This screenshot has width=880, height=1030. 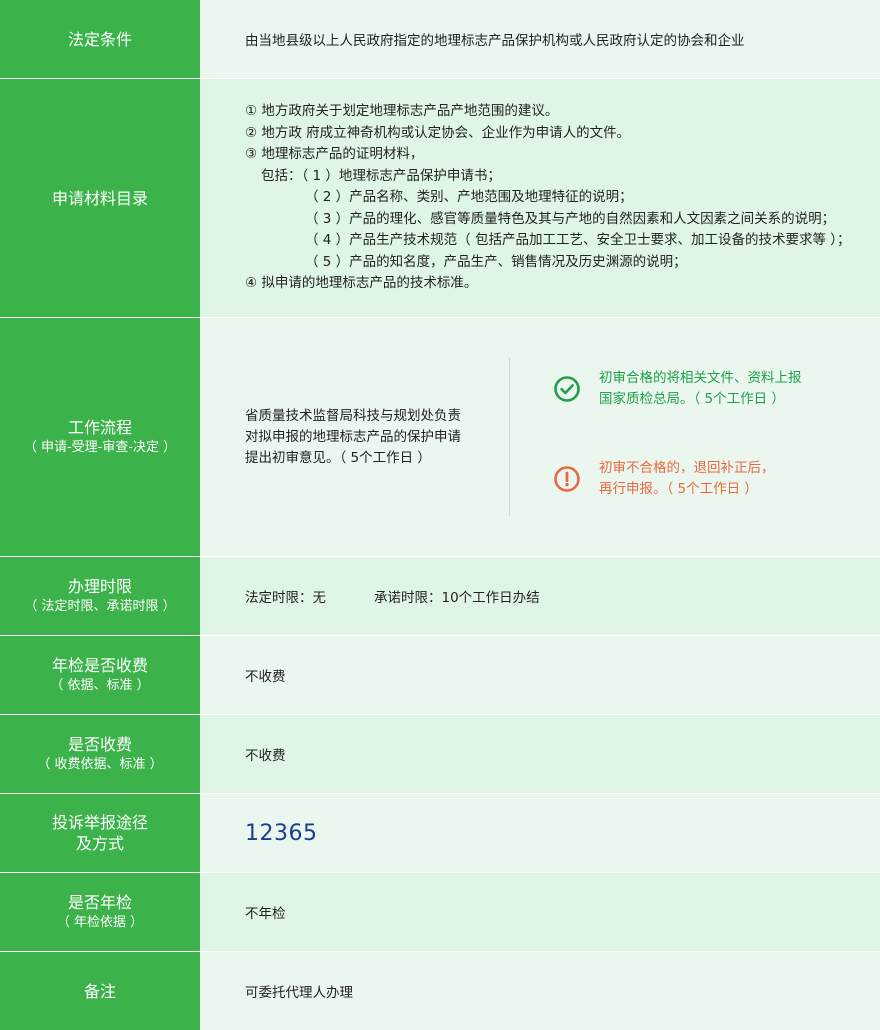 What do you see at coordinates (100, 764) in the screenshot?
I see `label-subtitle: （ 收费依据、标准 ）` at bounding box center [100, 764].